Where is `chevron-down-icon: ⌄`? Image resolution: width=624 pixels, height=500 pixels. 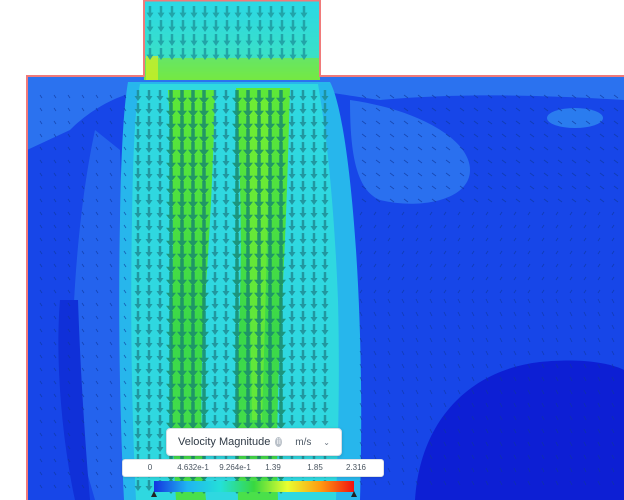 chevron-down-icon: ⌄ is located at coordinates (326, 442).